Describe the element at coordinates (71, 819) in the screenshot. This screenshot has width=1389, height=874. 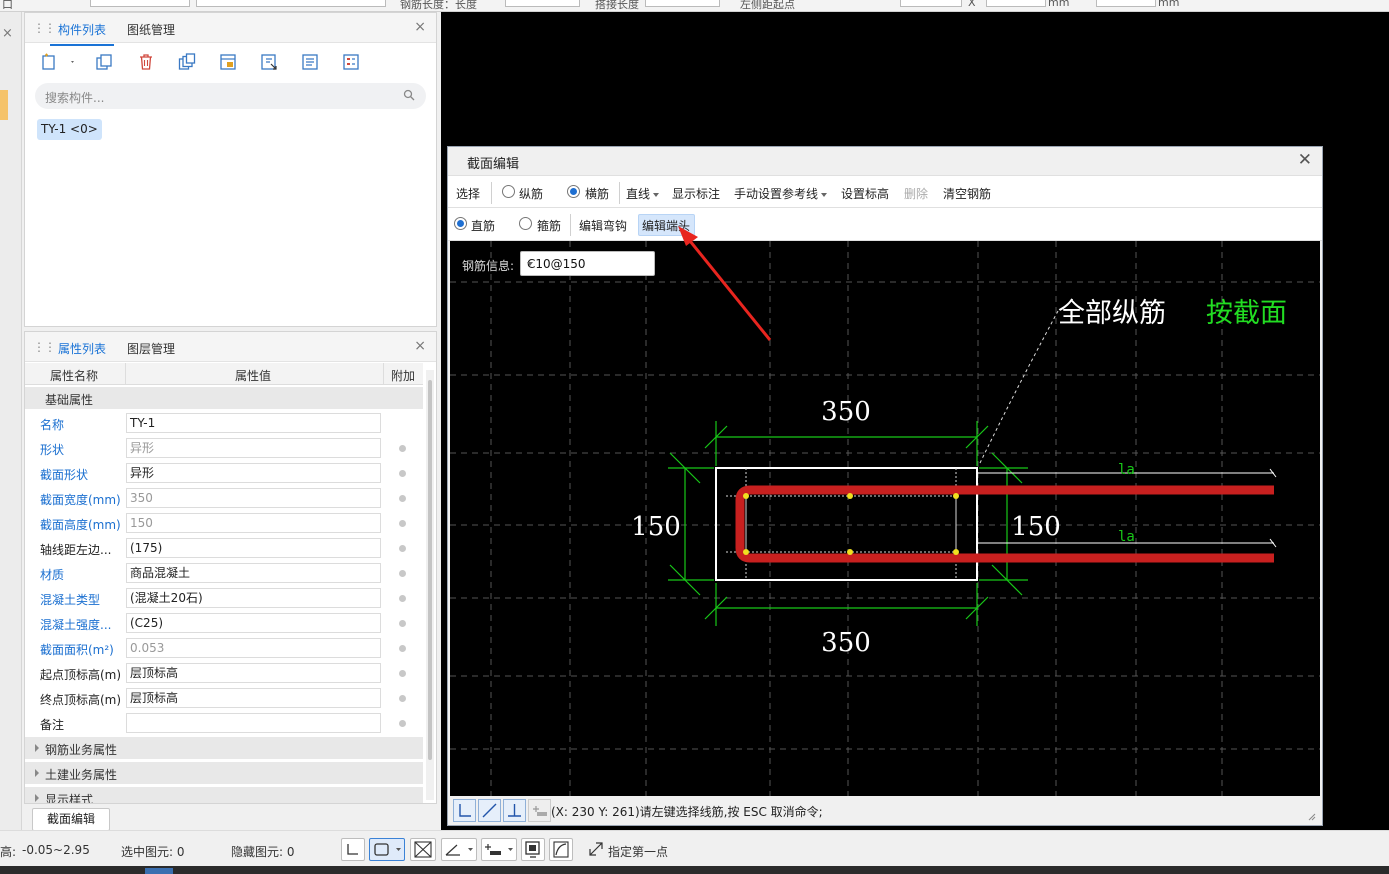
I see `section-edit-button: 截面编辑` at that location.